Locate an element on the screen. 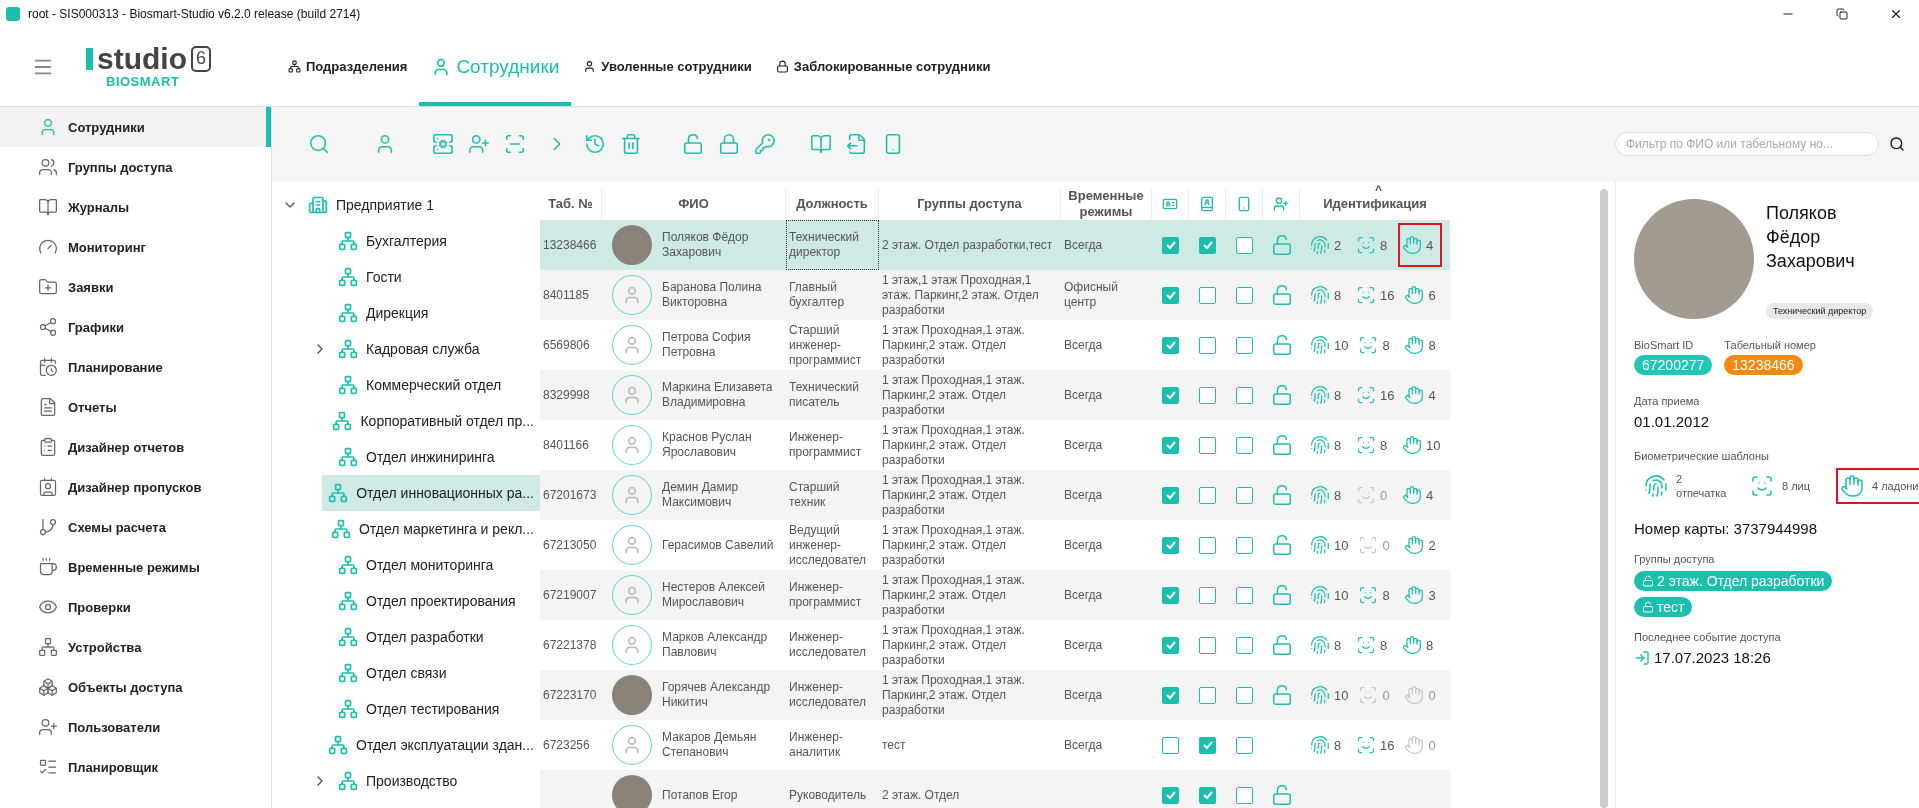  biometric-count: 8 is located at coordinates (1432, 345).